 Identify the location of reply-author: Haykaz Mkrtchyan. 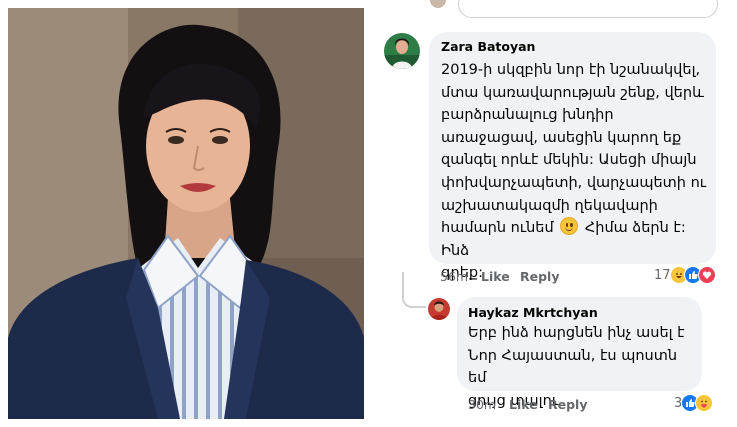
(533, 312).